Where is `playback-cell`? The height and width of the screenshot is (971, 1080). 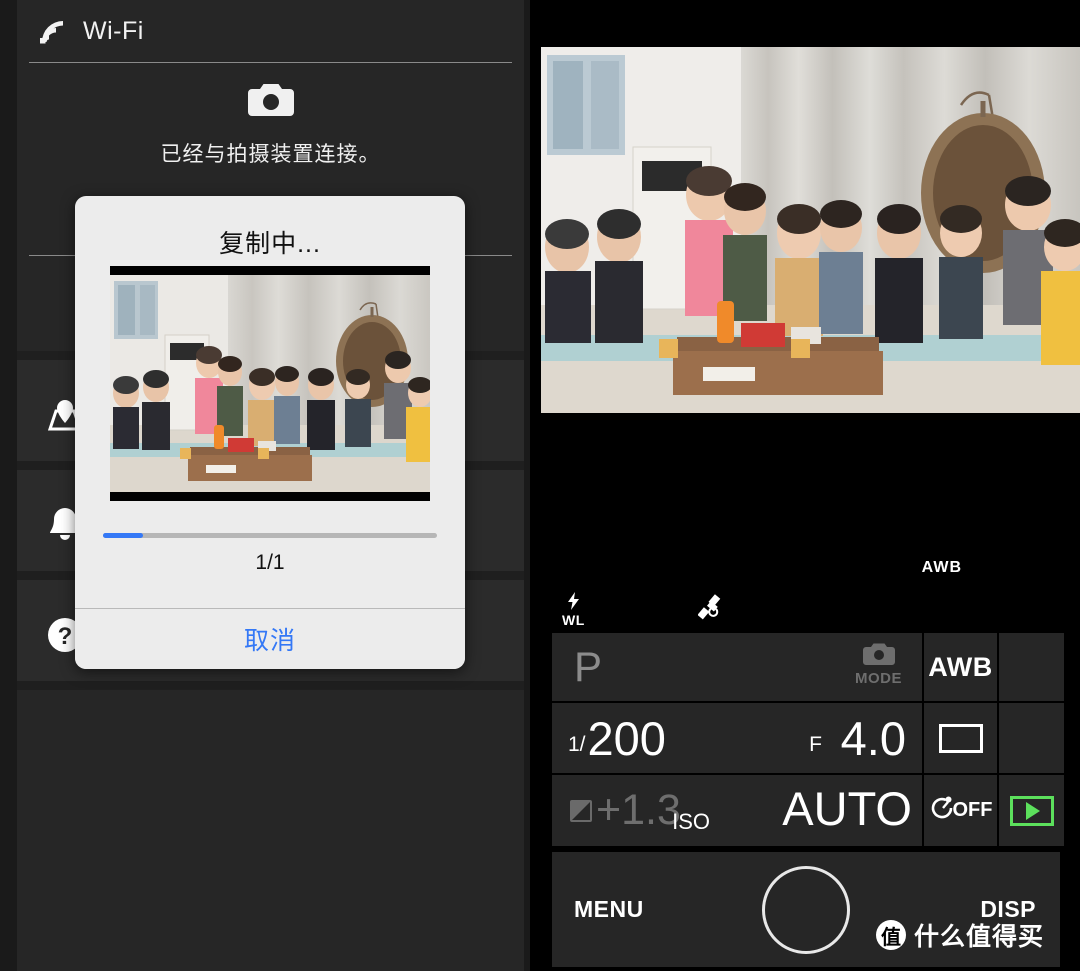 playback-cell is located at coordinates (1031, 810).